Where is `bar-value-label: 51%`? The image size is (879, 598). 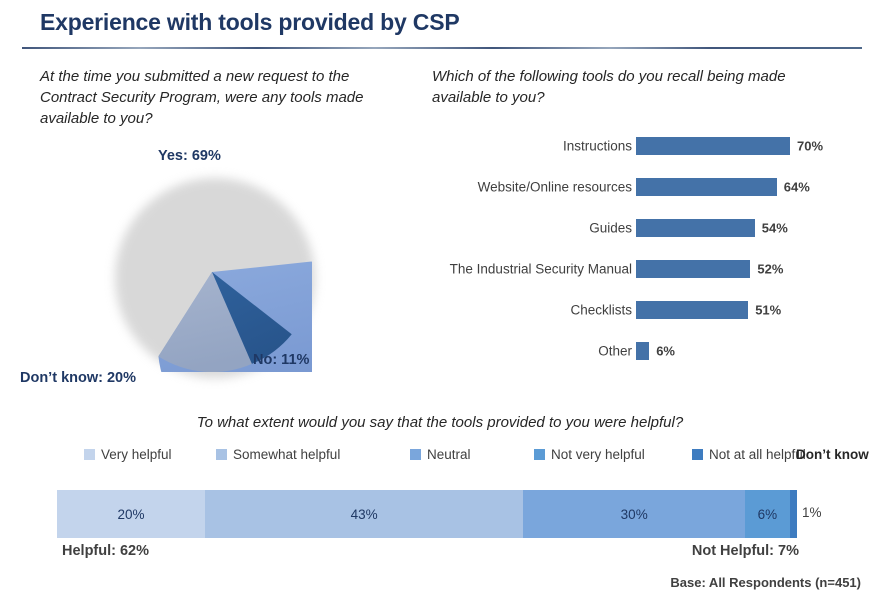 bar-value-label: 51% is located at coordinates (768, 310).